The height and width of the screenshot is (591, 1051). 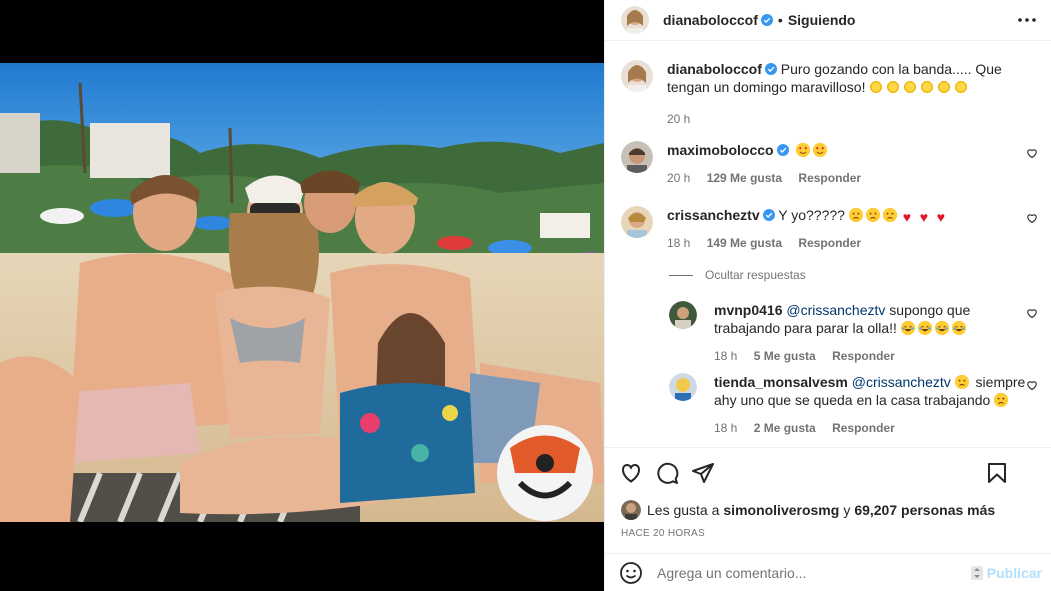 What do you see at coordinates (781, 382) in the screenshot?
I see `reply-username: tienda_monsalvesm` at bounding box center [781, 382].